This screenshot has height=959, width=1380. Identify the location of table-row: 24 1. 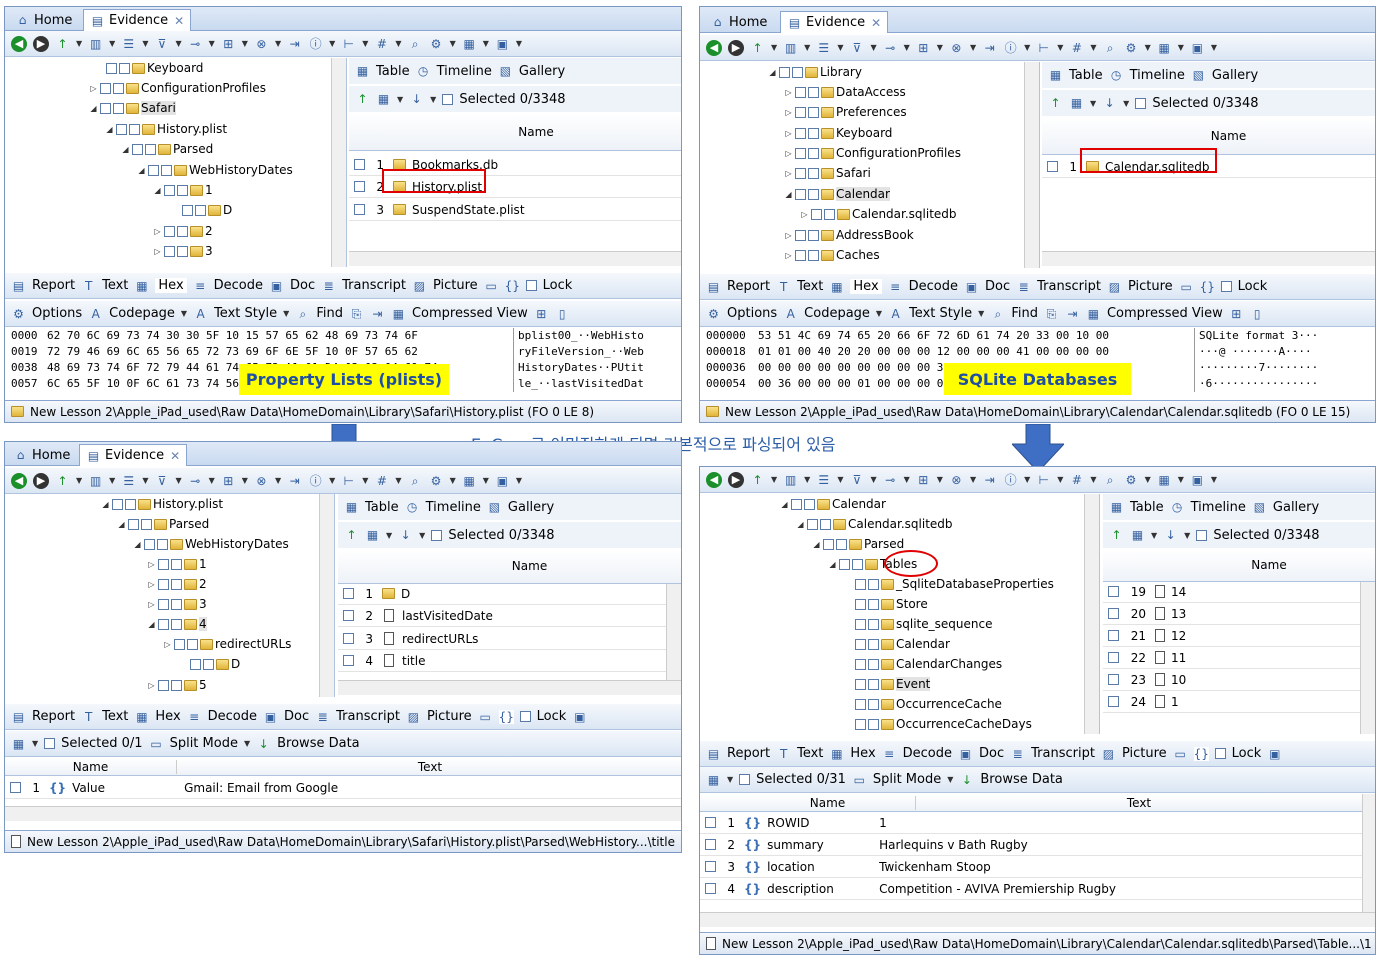
(1231, 702).